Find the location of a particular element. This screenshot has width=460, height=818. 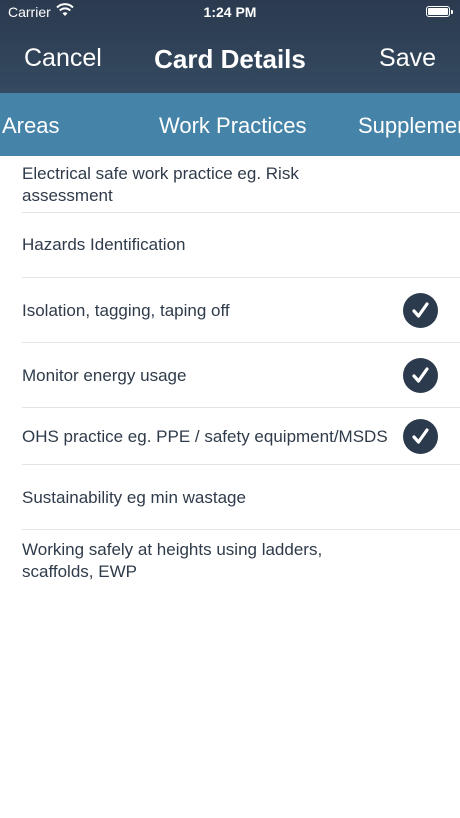

list-item-label: Monitor energy usage is located at coordinates (104, 375).